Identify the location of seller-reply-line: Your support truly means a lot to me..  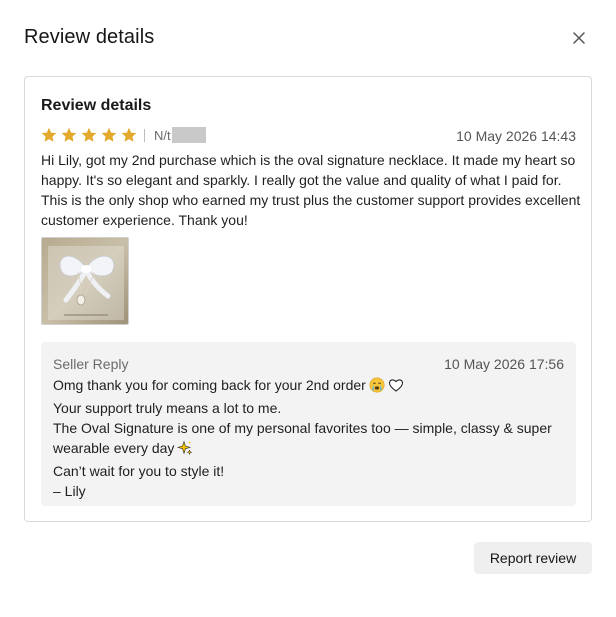
(167, 408).